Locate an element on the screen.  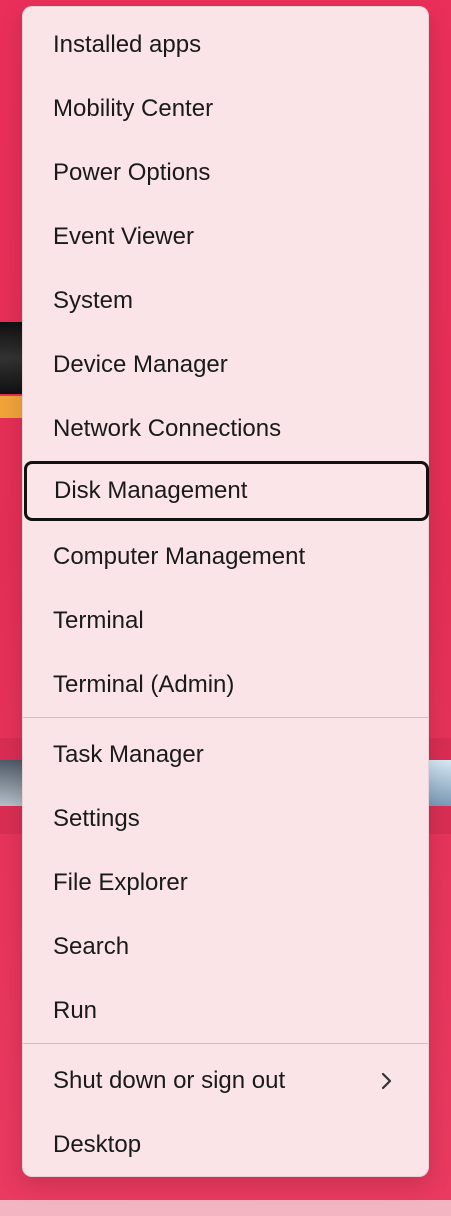
menu-item-file-explorer: File Explorer is located at coordinates (225, 883).